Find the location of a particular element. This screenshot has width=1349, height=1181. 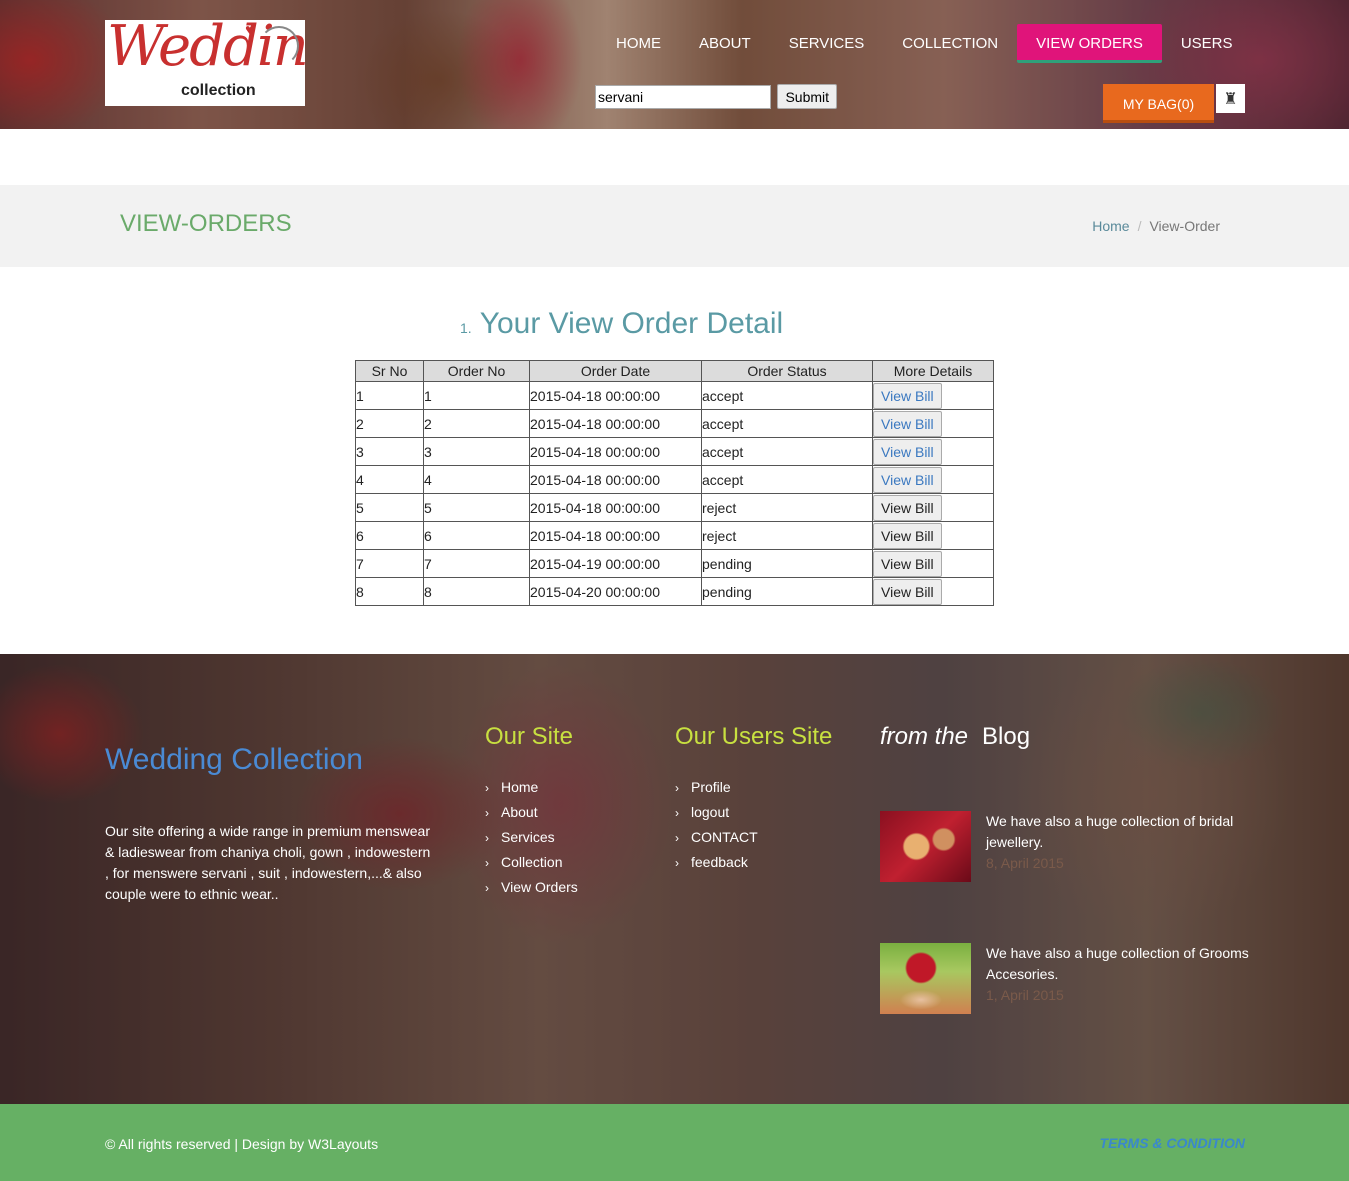

blog-title-main: Blog is located at coordinates (1006, 736).